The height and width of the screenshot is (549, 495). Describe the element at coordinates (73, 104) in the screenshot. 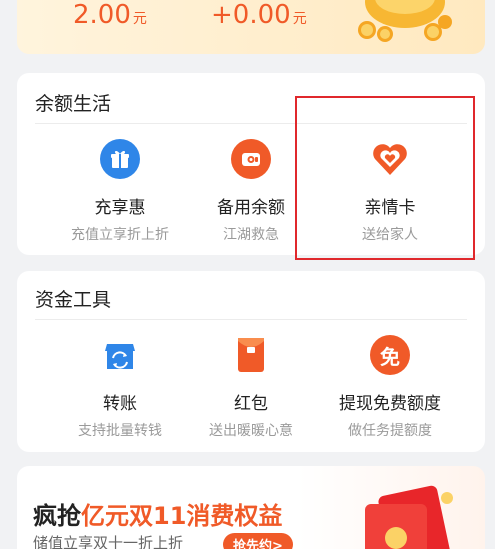

I see `life-section-title: 余额生活` at that location.